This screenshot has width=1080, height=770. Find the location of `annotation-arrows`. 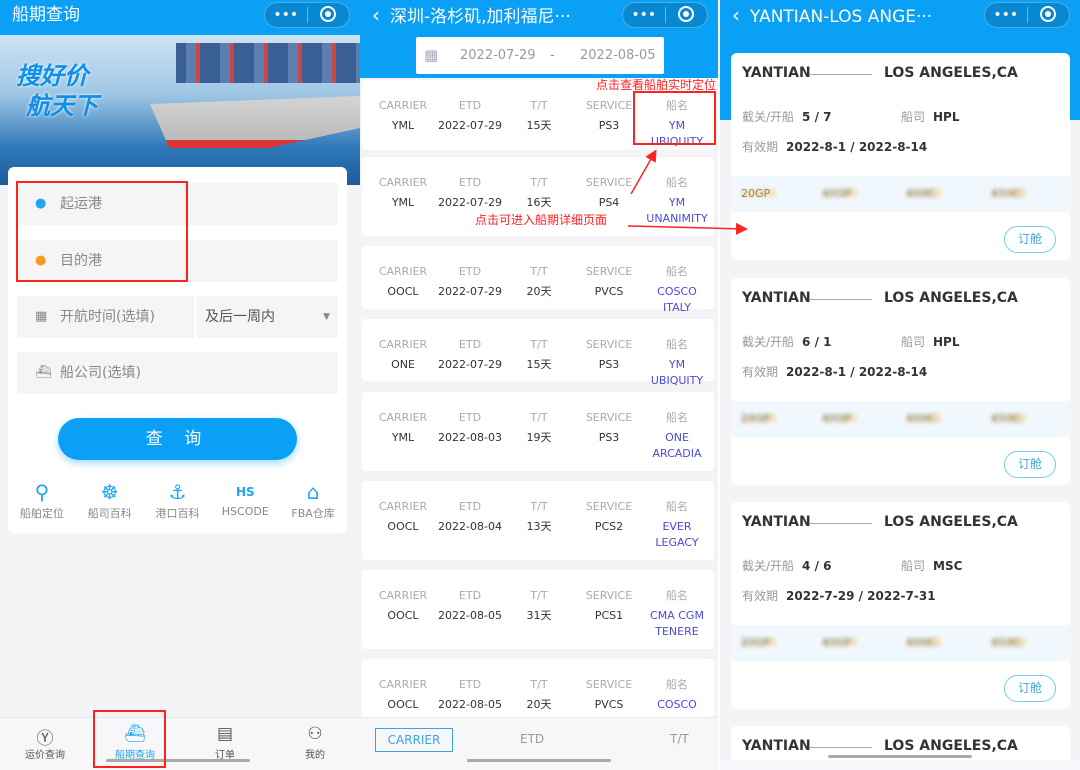

annotation-arrows is located at coordinates (687, 192).